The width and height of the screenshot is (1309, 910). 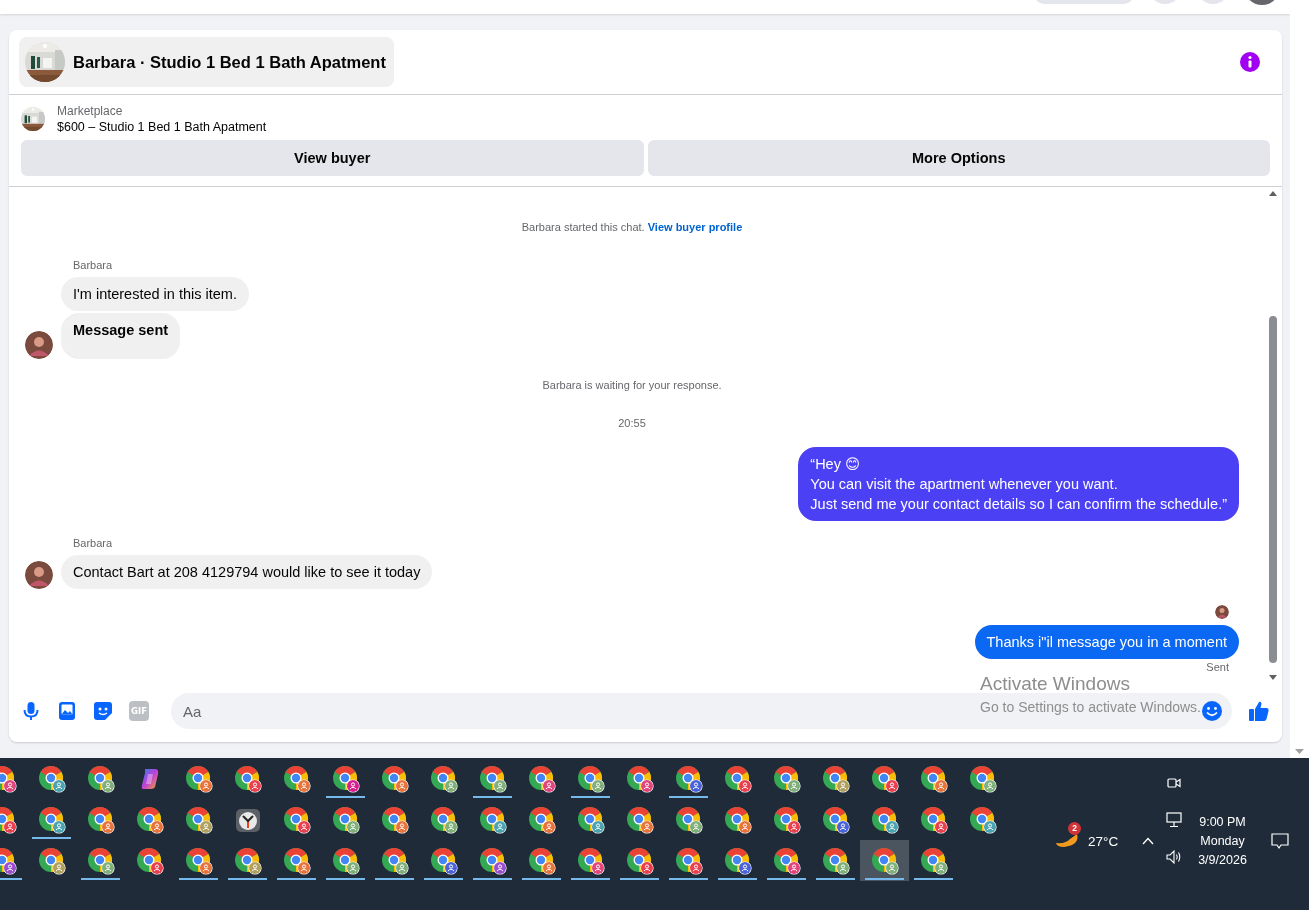 I want to click on listing-source: Marketplace, so click(x=90, y=111).